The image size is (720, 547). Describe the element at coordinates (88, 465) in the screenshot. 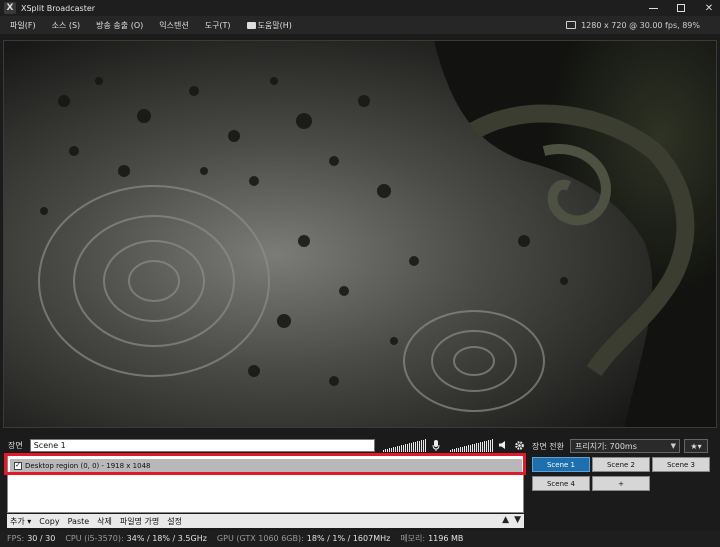

I see `source-item-label: Desktop region (0, 0) - 1918 x 1048` at that location.